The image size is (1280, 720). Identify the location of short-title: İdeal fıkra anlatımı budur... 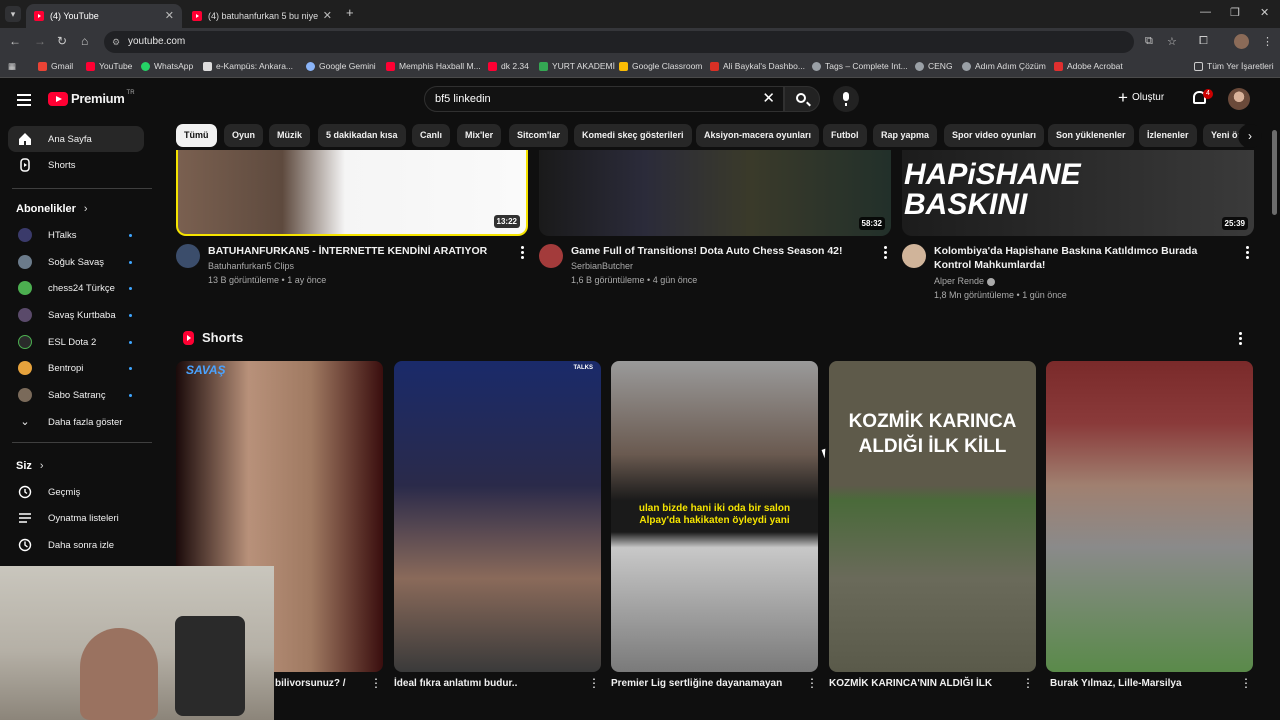
(455, 683).